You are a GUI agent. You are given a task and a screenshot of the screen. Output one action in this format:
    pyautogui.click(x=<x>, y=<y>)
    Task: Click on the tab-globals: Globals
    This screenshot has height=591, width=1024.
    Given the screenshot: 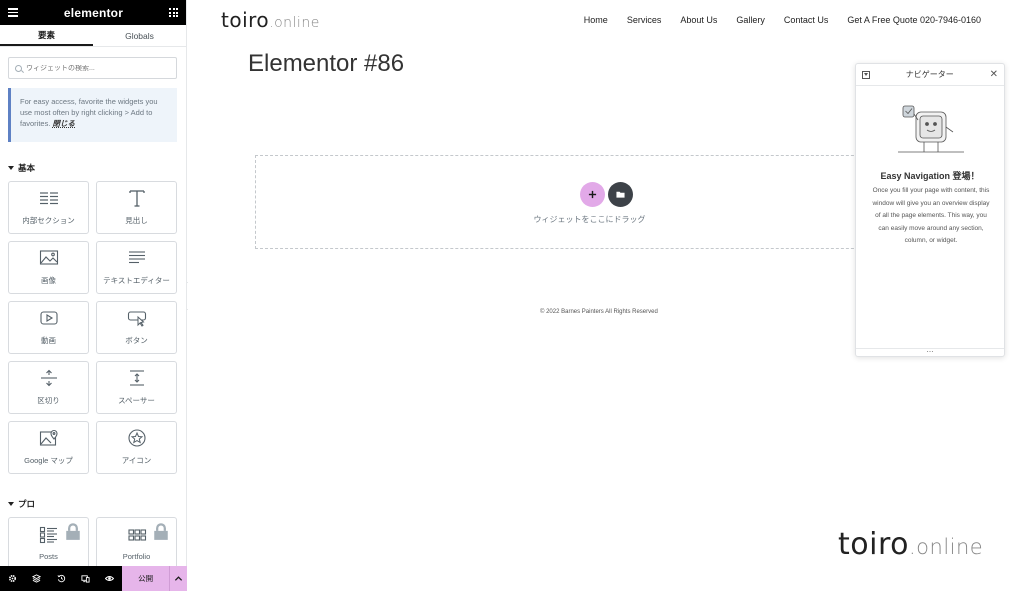 What is the action you would take?
    pyautogui.click(x=139, y=35)
    